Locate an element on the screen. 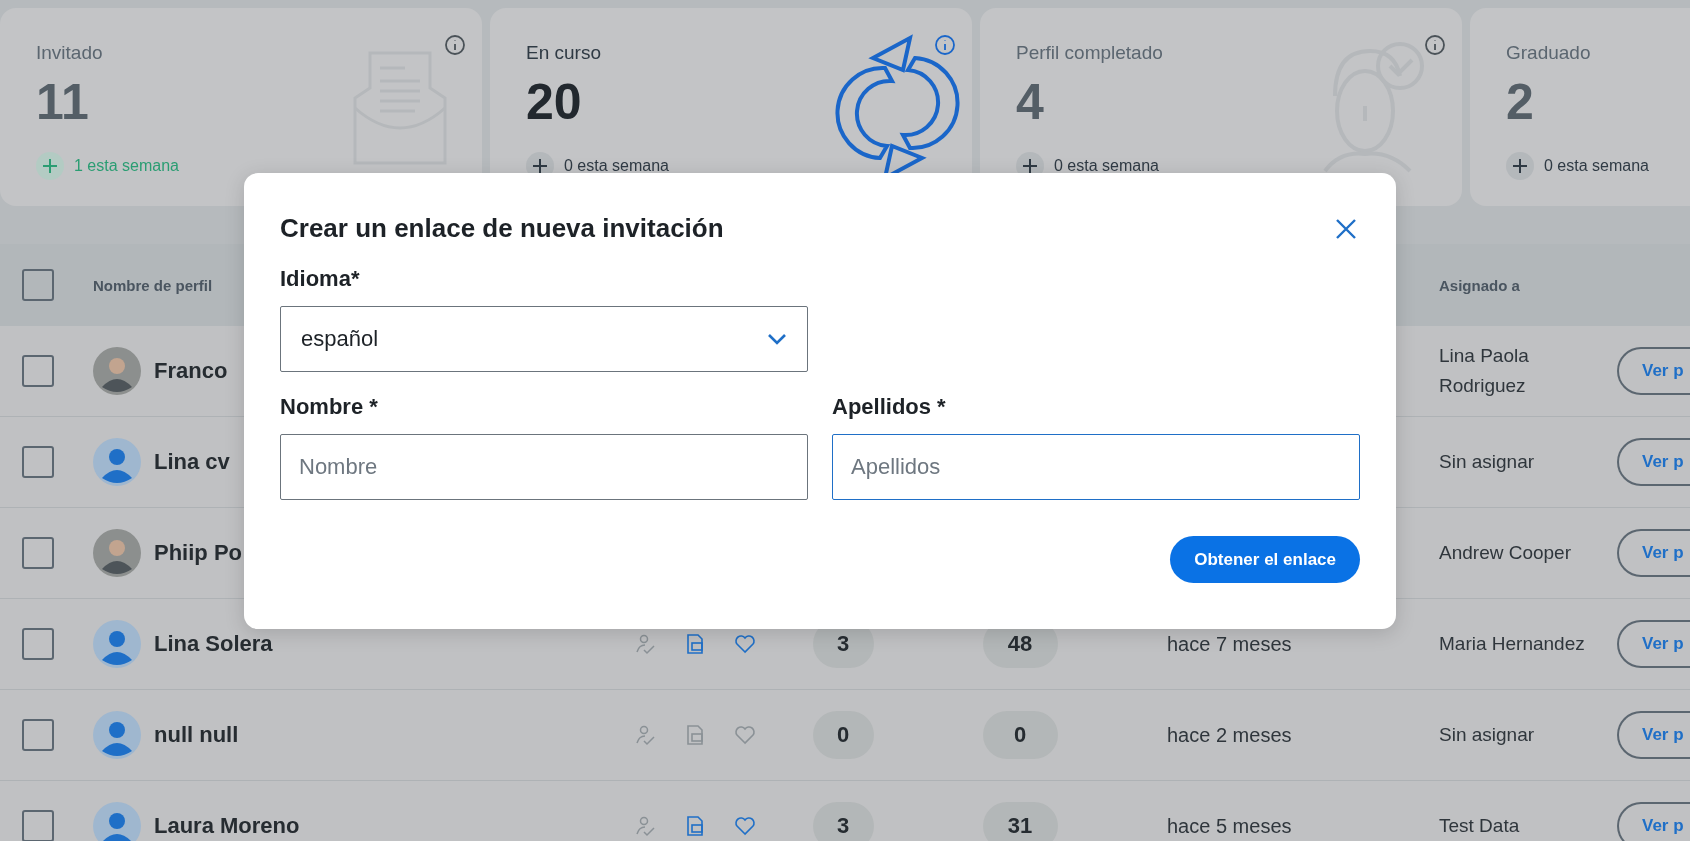 The height and width of the screenshot is (841, 1690). assignee: Andrew Cooper is located at coordinates (1506, 553).